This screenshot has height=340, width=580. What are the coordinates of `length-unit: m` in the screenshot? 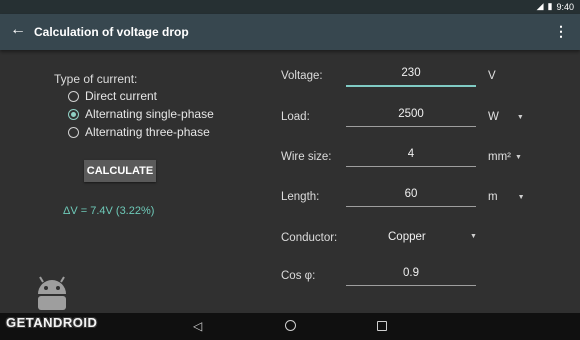 It's located at (493, 197).